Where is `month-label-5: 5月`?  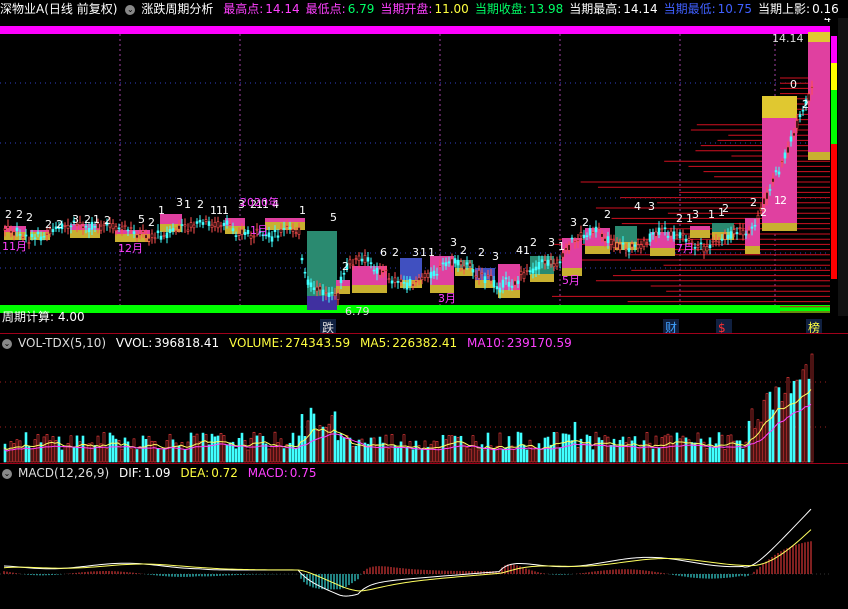 month-label-5: 5月 is located at coordinates (571, 280).